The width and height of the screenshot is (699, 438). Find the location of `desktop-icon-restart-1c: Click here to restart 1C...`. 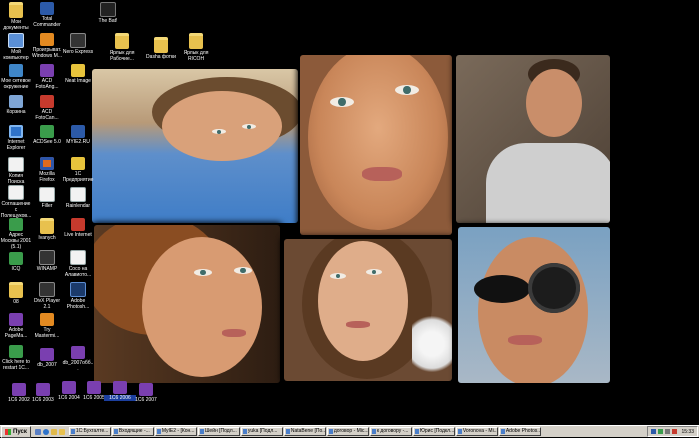

desktop-icon-restart-1c: Click here to restart 1C... is located at coordinates (16, 358).